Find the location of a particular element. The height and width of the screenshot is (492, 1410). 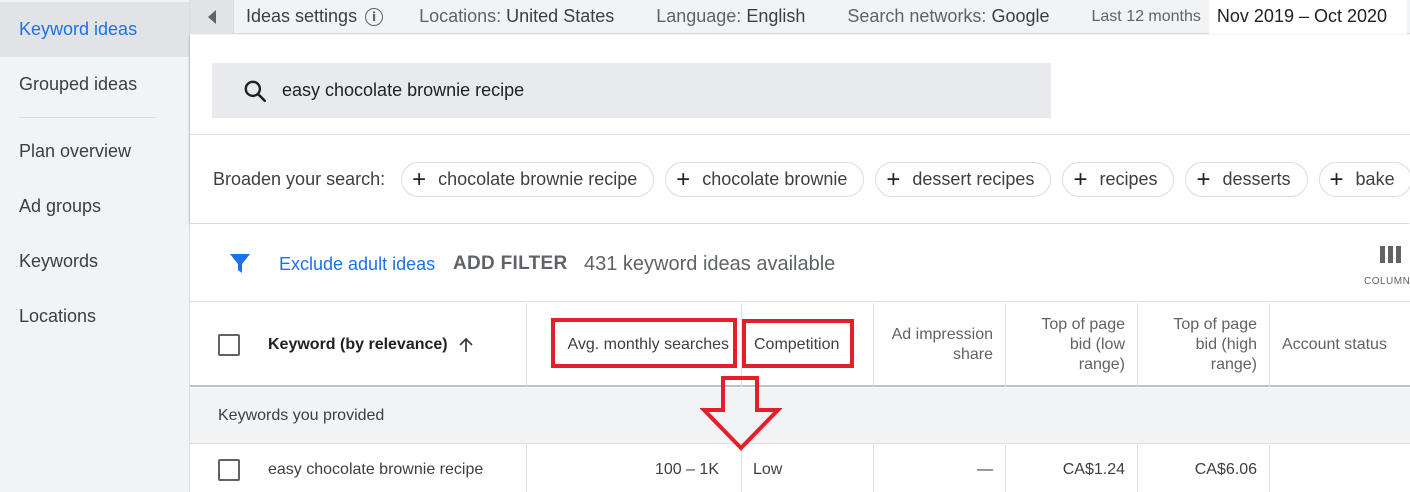

add-filter-button: ADD FILTER is located at coordinates (510, 264).